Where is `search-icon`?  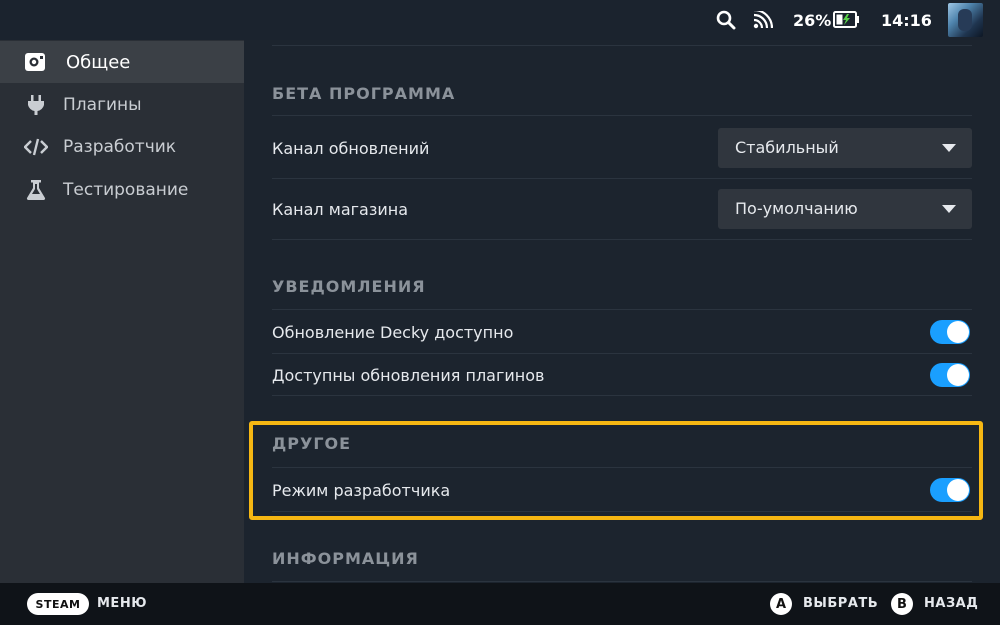 search-icon is located at coordinates (726, 20).